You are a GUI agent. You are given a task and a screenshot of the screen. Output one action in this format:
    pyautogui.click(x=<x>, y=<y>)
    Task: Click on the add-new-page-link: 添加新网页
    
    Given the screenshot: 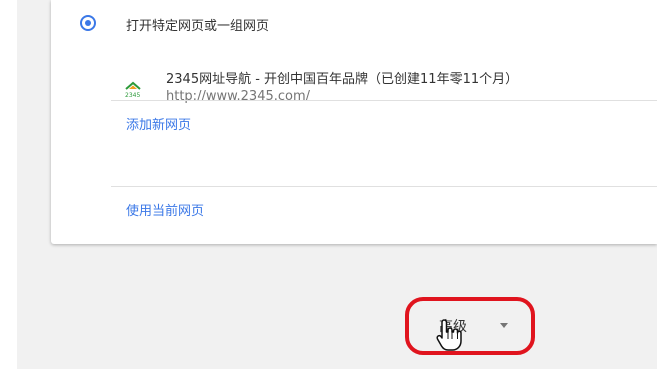 What is the action you would take?
    pyautogui.click(x=384, y=123)
    